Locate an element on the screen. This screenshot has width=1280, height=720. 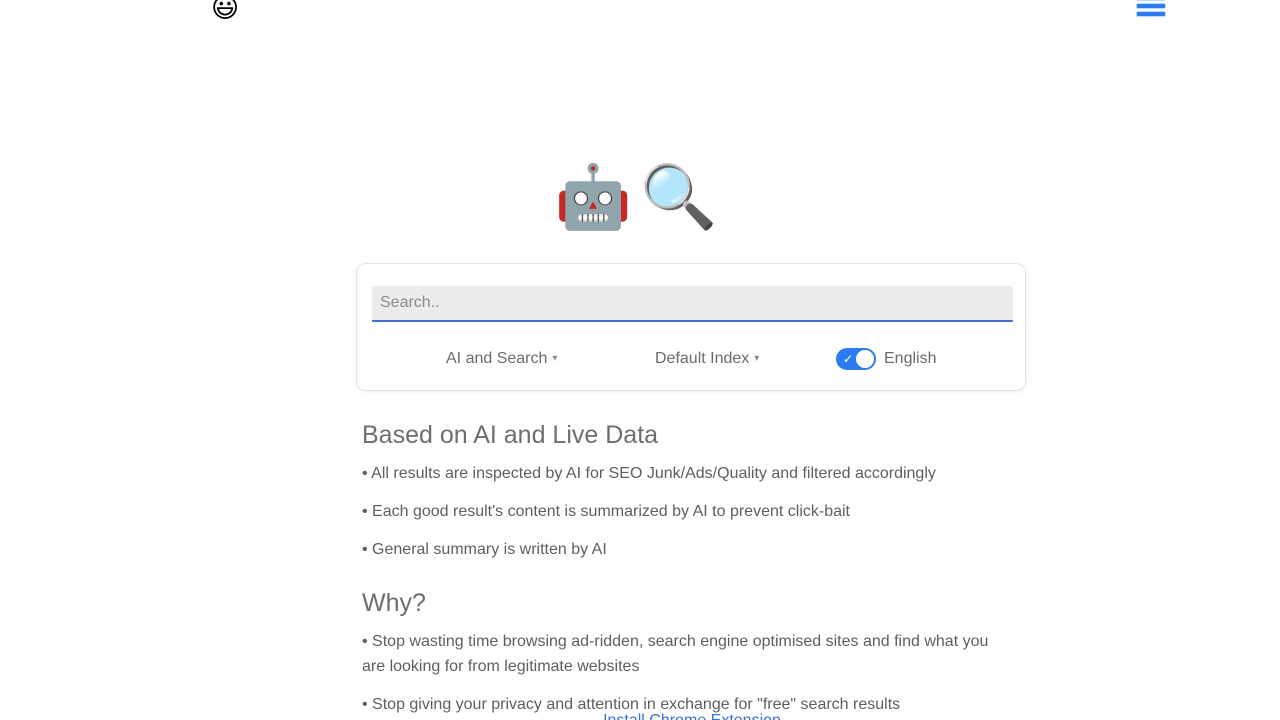
site-logo: 🤖🔍 is located at coordinates (640, 198).